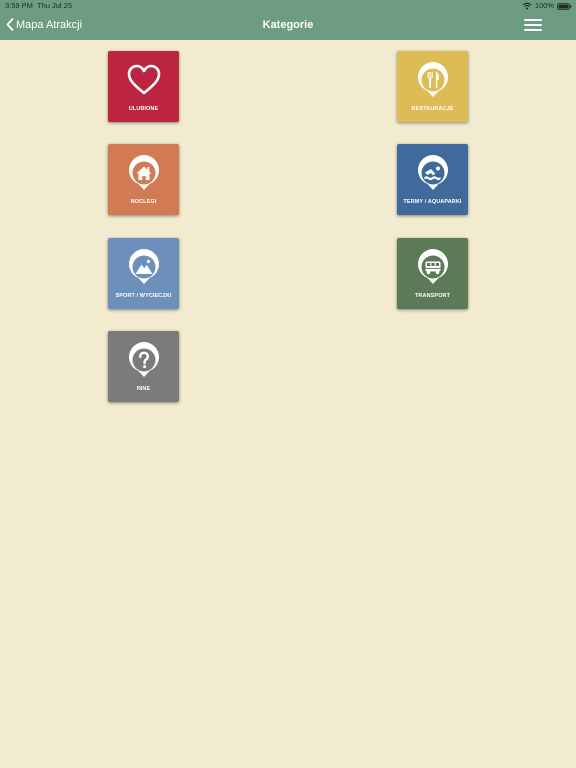 This screenshot has width=576, height=768. I want to click on status-right: 100%, so click(547, 6).